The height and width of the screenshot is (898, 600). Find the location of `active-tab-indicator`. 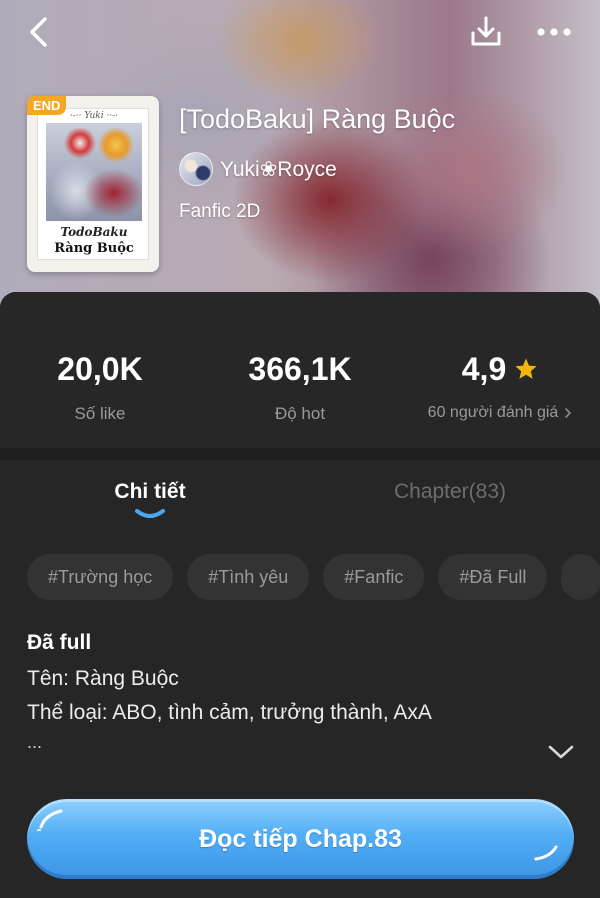

active-tab-indicator is located at coordinates (150, 513).